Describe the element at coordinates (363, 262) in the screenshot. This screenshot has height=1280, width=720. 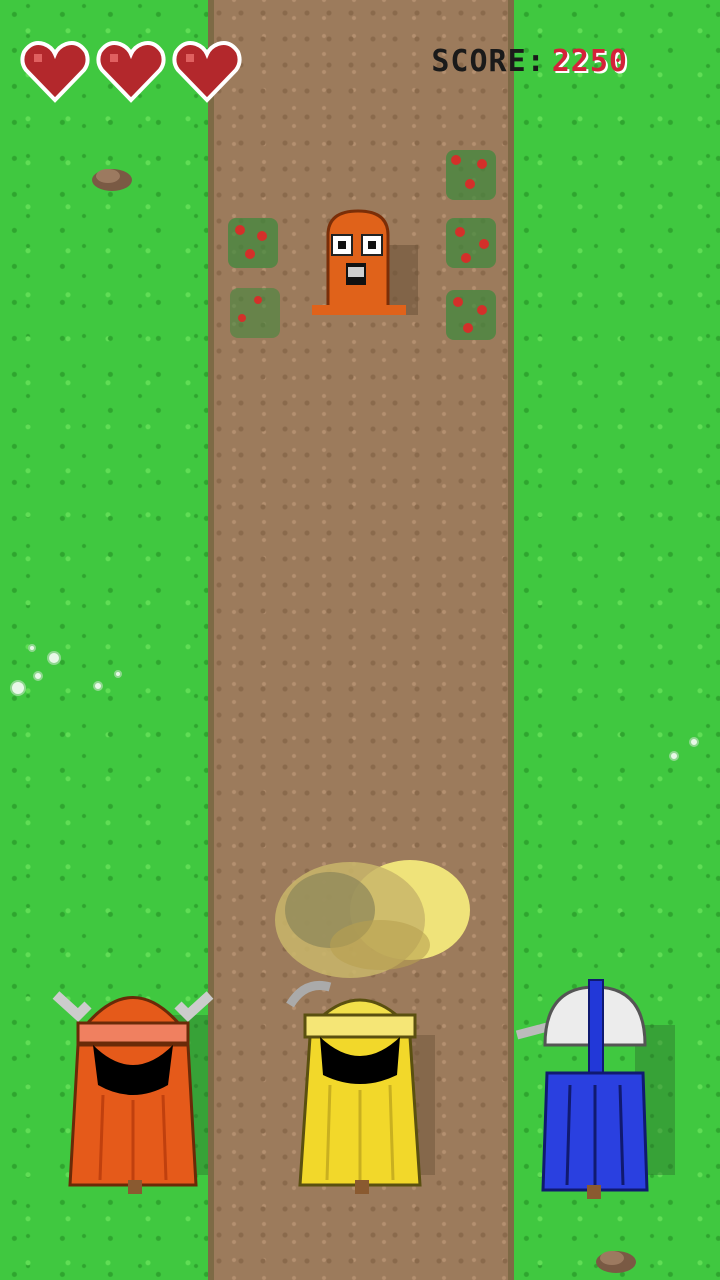
I see `blob-monster` at that location.